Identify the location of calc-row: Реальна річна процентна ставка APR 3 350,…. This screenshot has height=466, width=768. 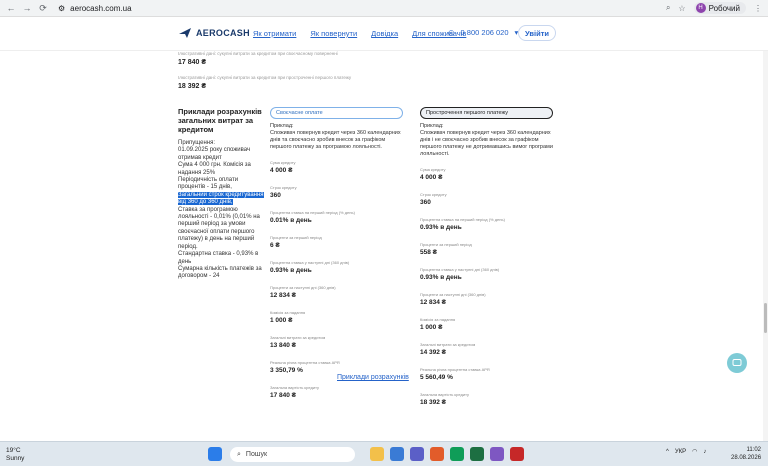
(336, 367).